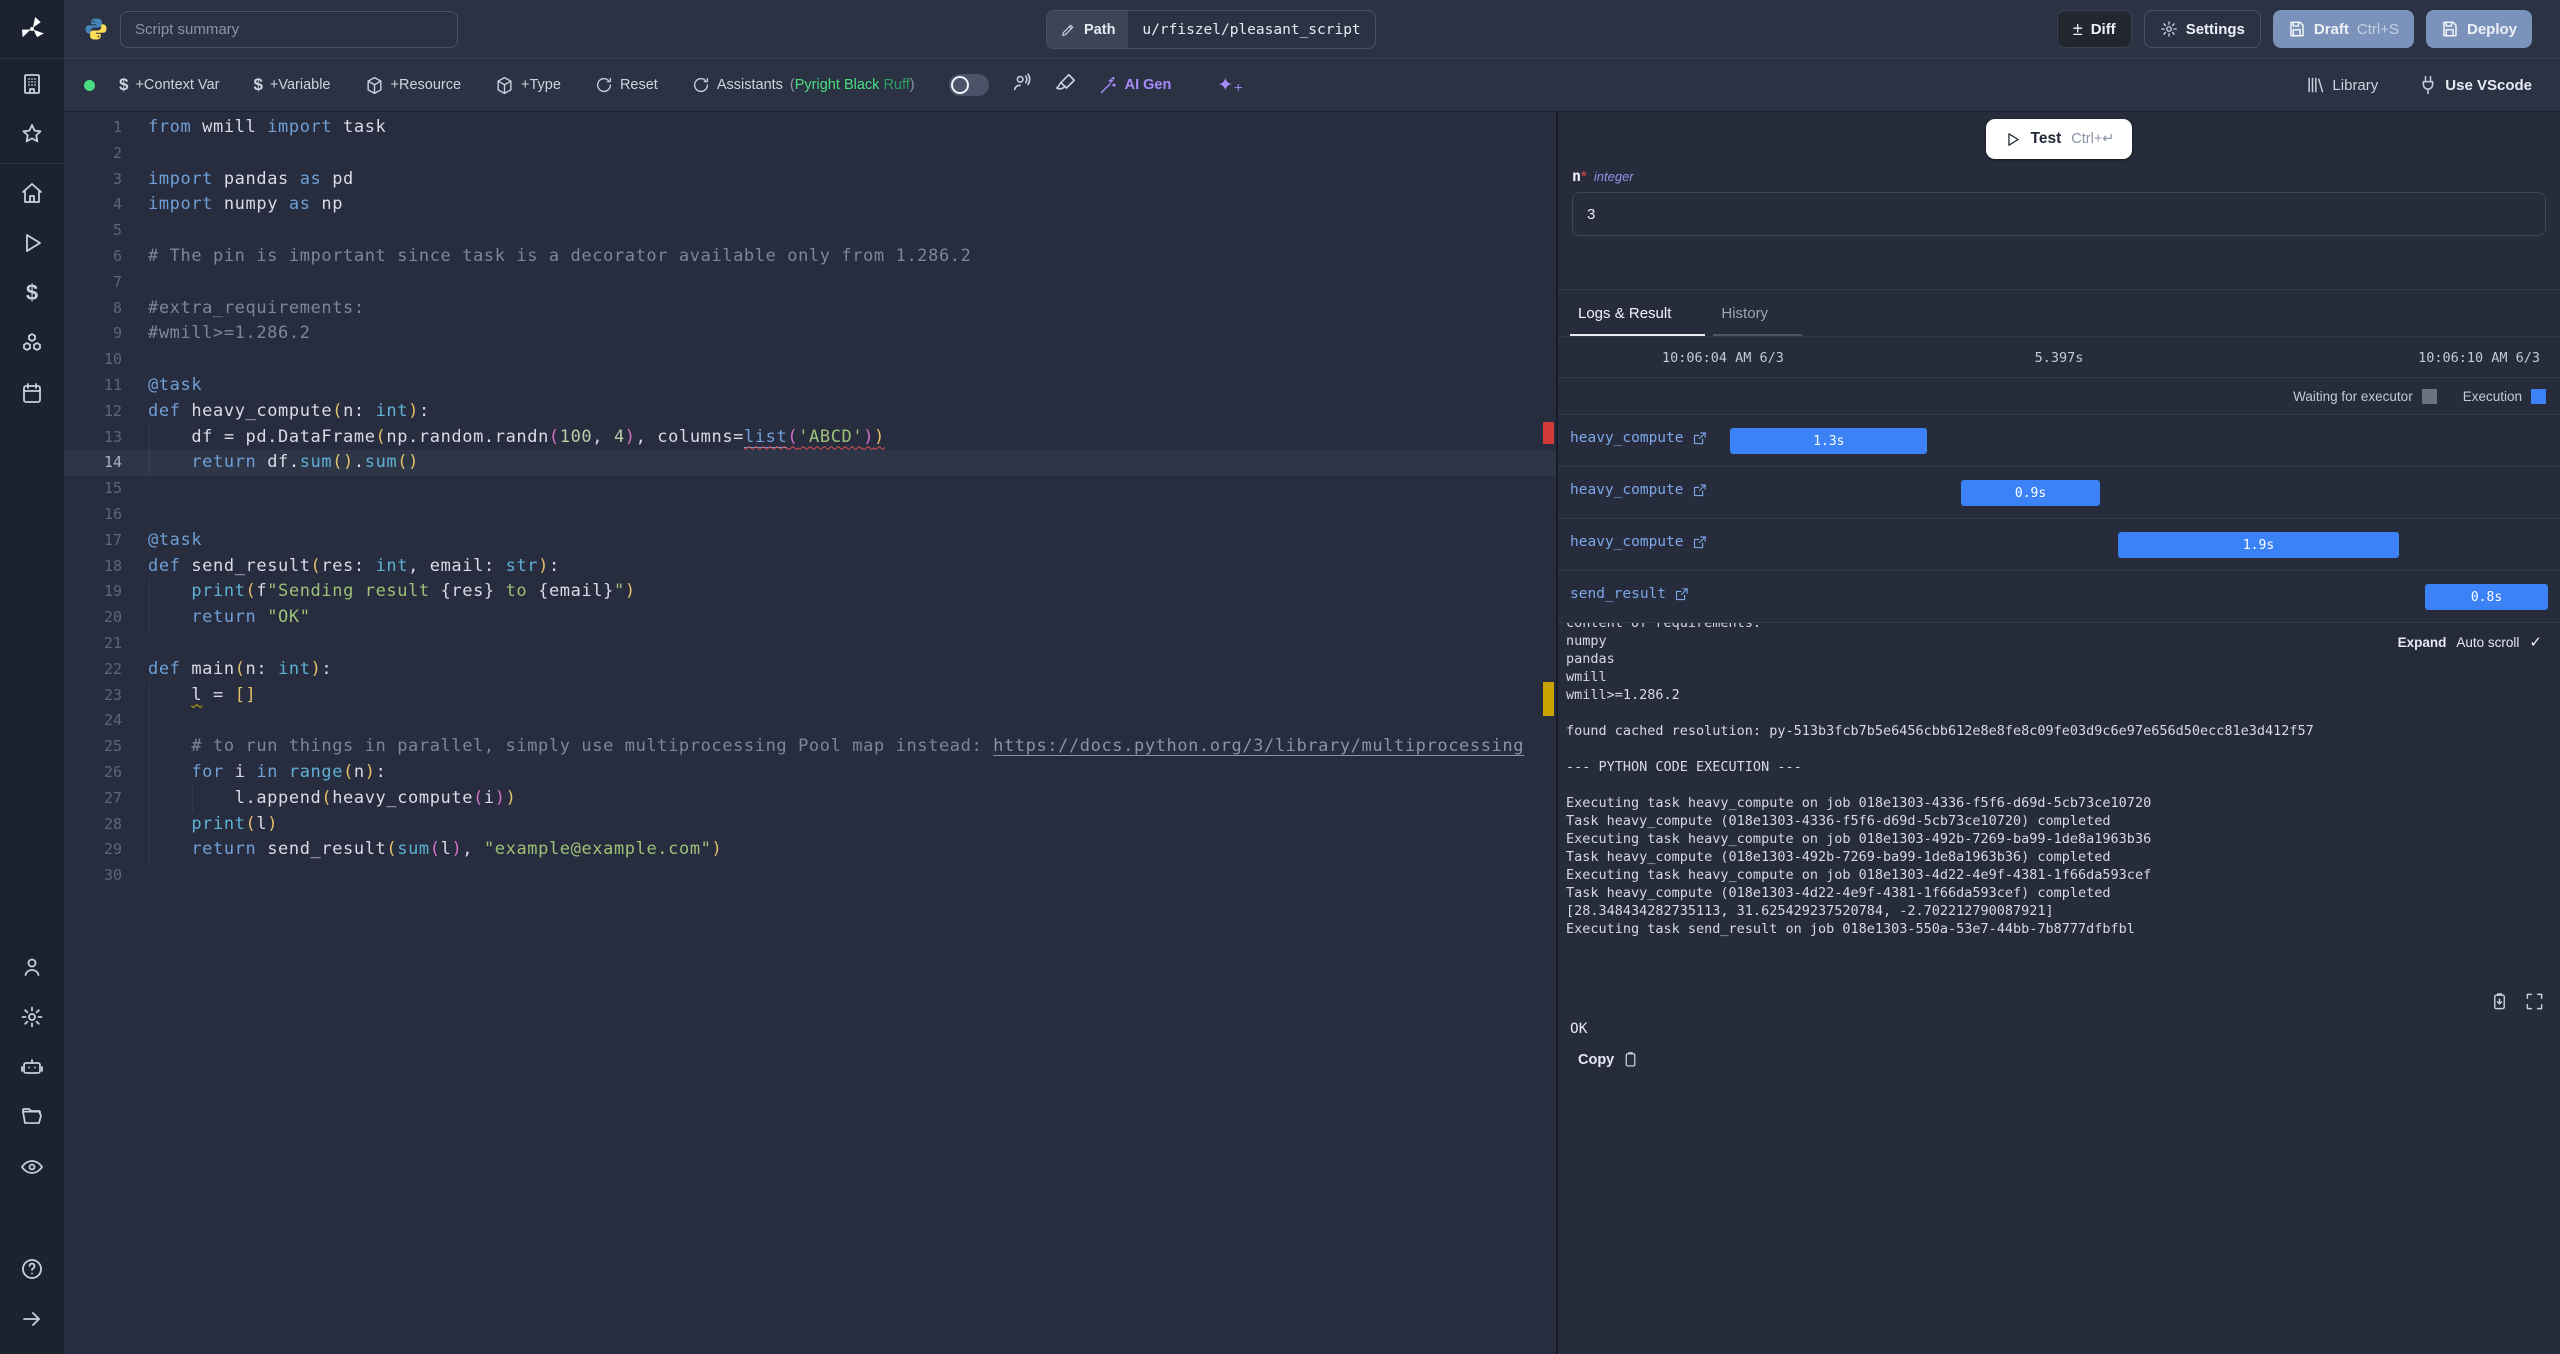 The width and height of the screenshot is (2560, 1354). What do you see at coordinates (2534, 1001) in the screenshot?
I see `fullscreen-icon` at bounding box center [2534, 1001].